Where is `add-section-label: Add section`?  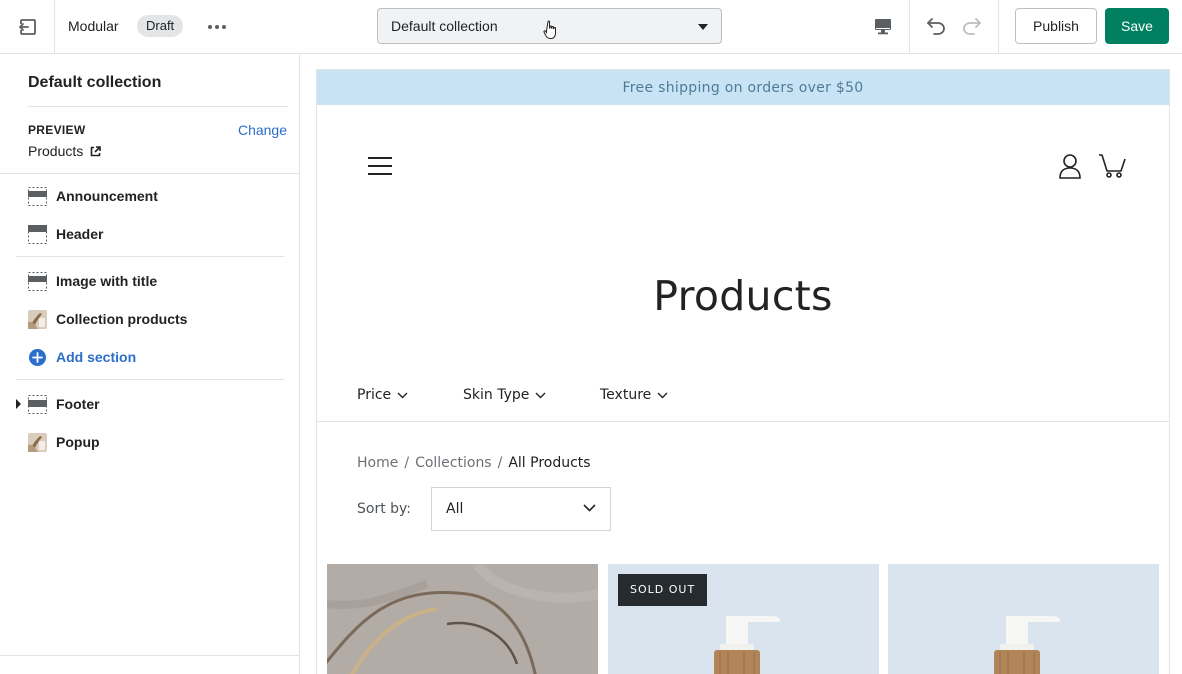 add-section-label: Add section is located at coordinates (96, 357).